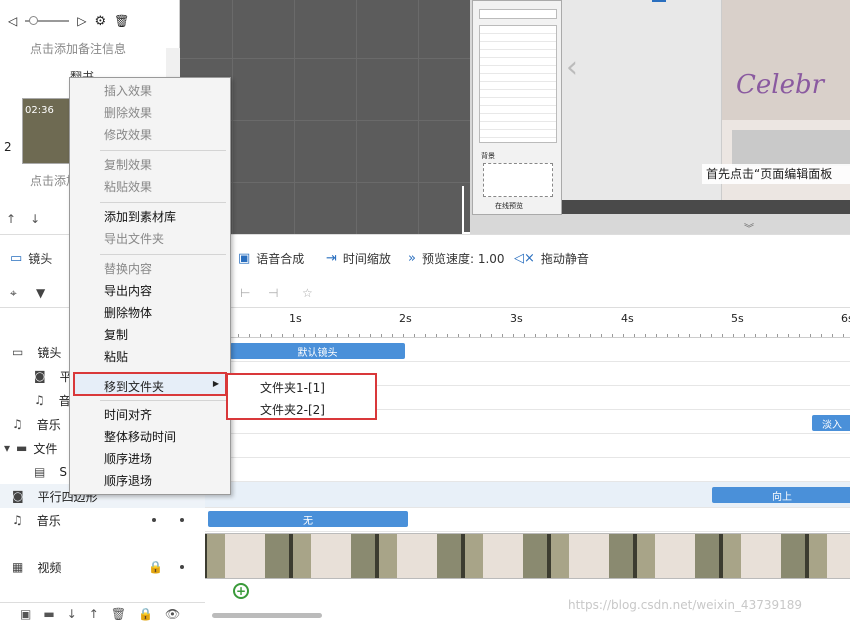 The height and width of the screenshot is (625, 850). Describe the element at coordinates (116, 357) in the screenshot. I see `menu-paste: 粘贴` at that location.